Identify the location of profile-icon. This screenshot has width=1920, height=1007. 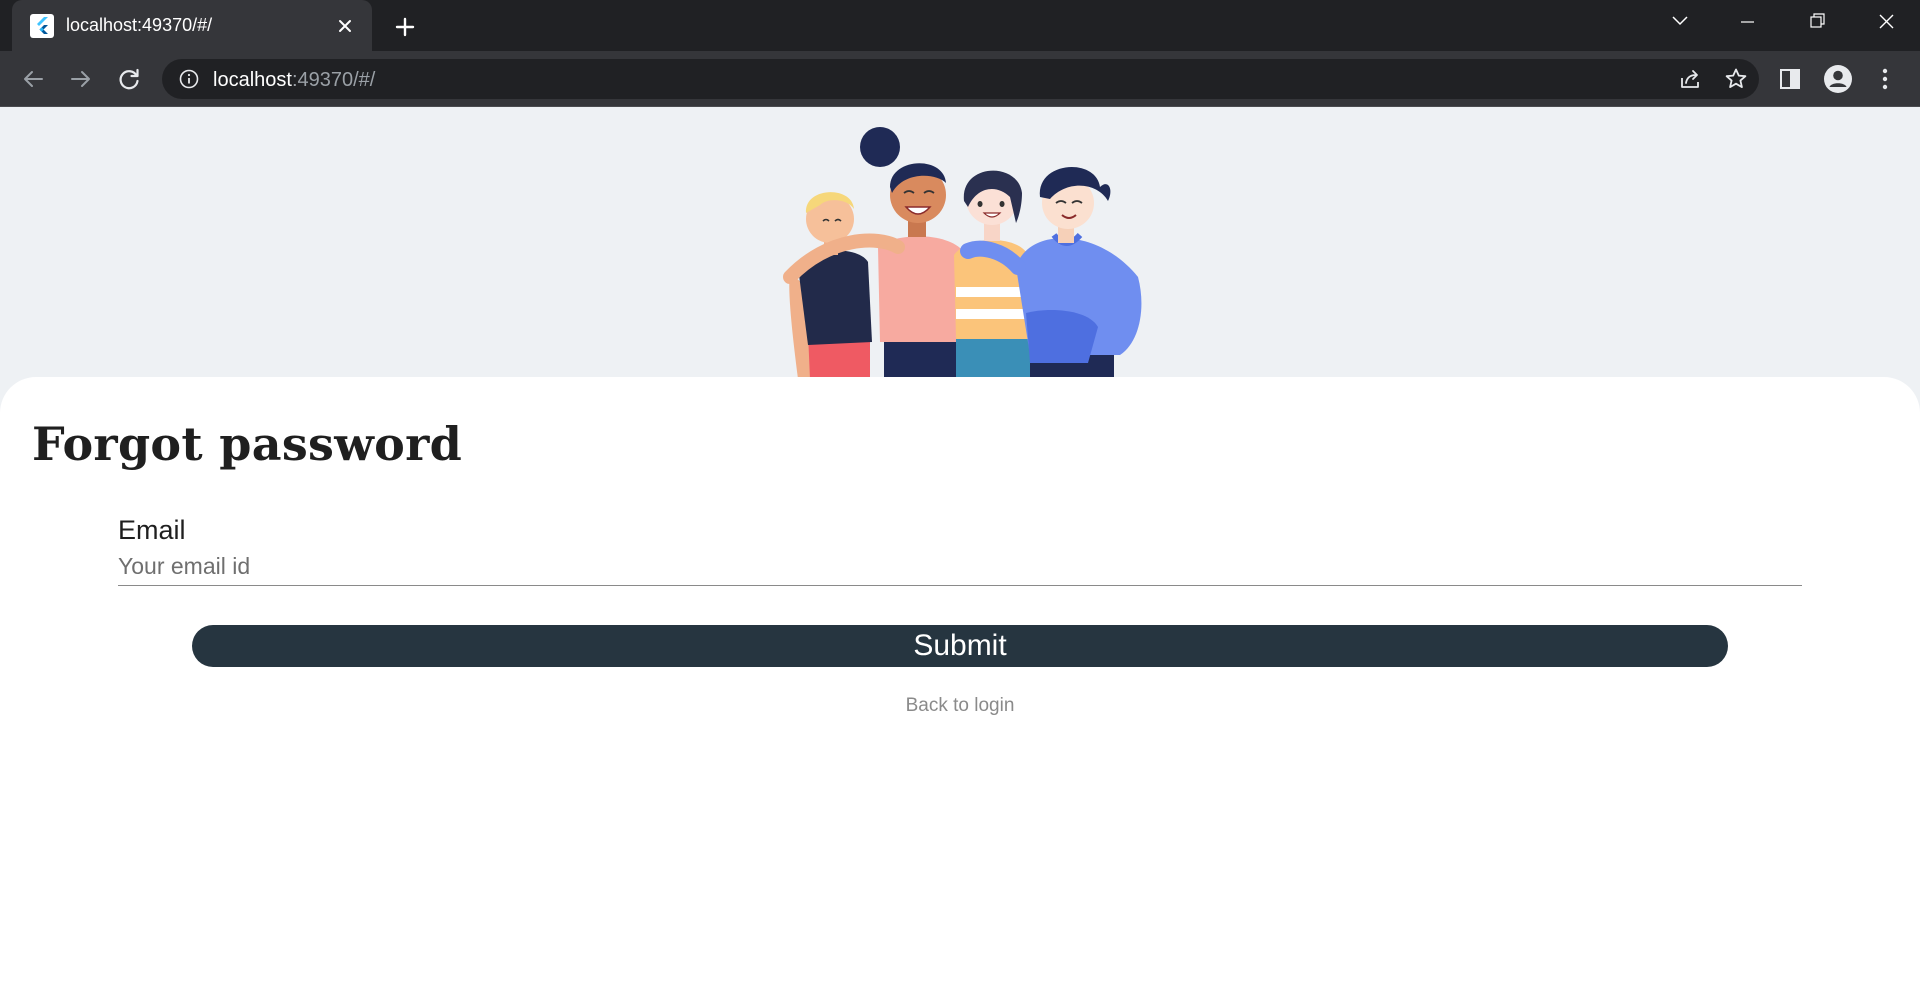
(1838, 79).